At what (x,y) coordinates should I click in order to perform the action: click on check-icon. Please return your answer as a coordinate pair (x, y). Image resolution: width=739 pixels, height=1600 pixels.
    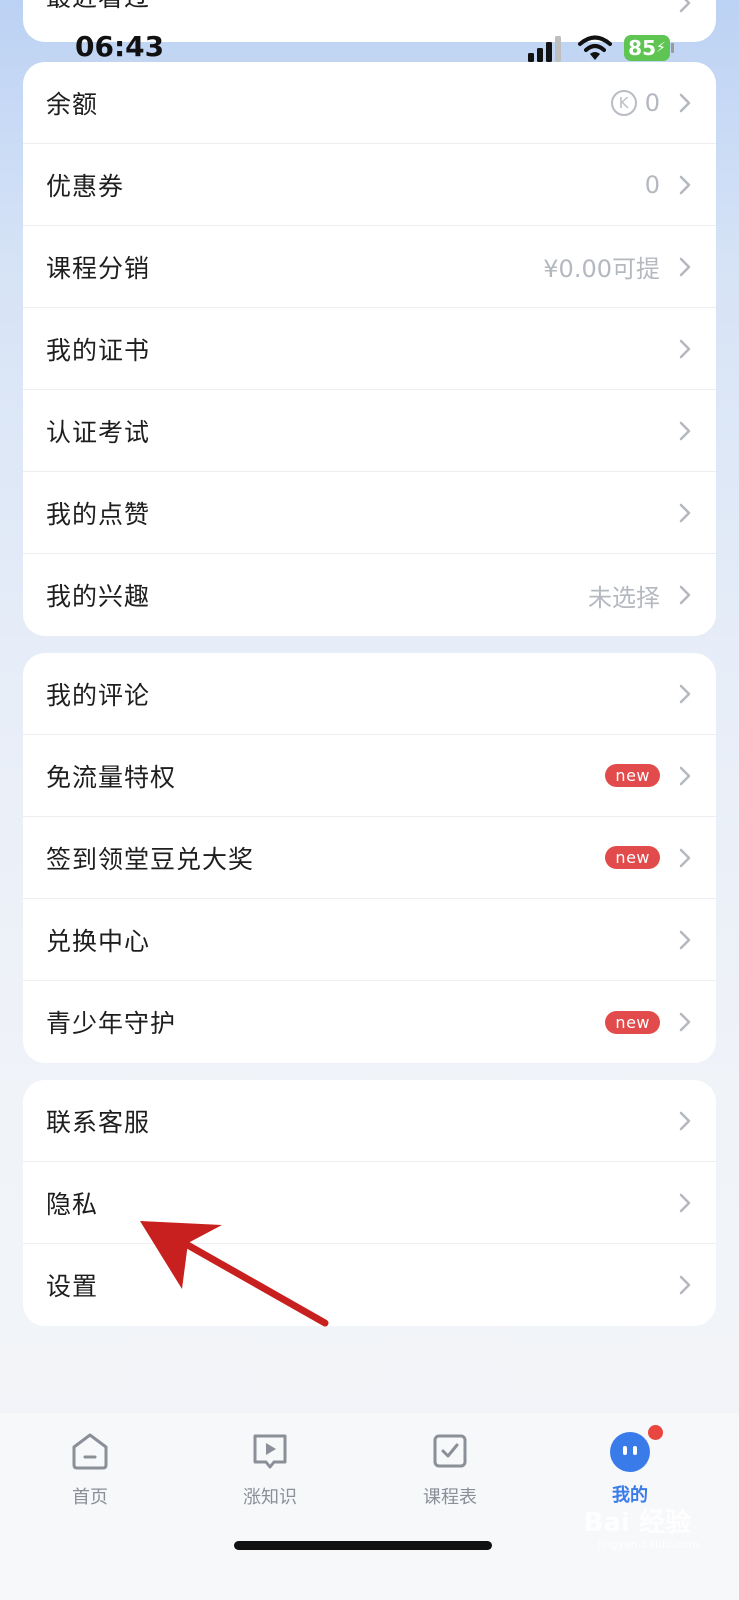
    Looking at the image, I should click on (450, 1451).